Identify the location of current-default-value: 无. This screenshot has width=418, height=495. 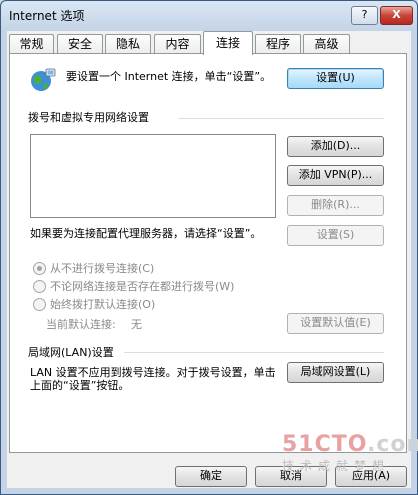
(136, 324).